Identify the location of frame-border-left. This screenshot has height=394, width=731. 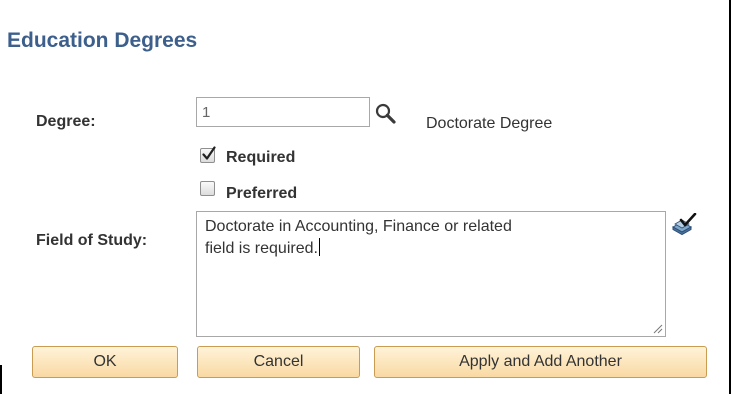
(1, 379).